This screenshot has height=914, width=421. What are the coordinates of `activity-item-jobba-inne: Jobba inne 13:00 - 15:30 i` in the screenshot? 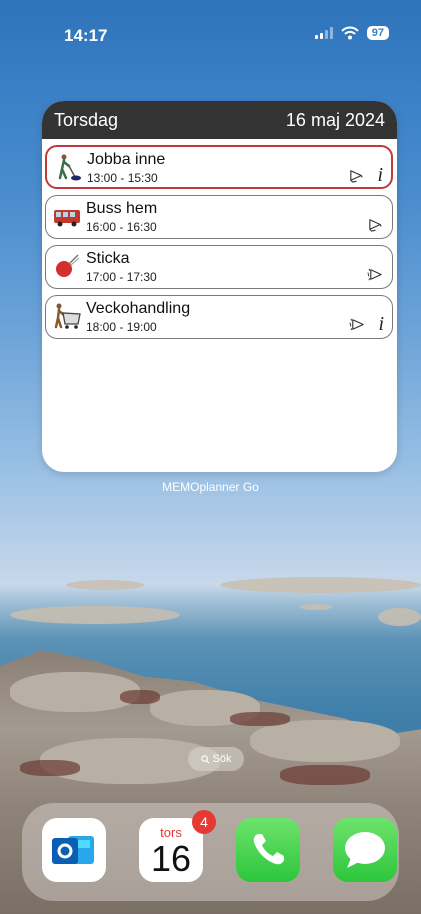 It's located at (219, 167).